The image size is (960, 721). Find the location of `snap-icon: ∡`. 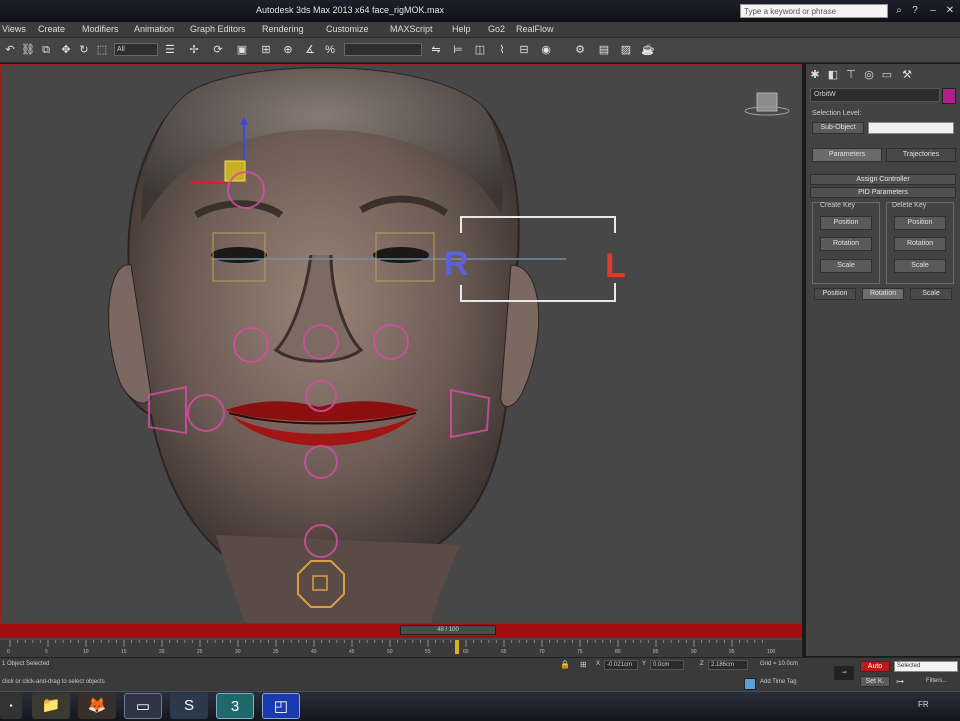

snap-icon: ∡ is located at coordinates (310, 50).